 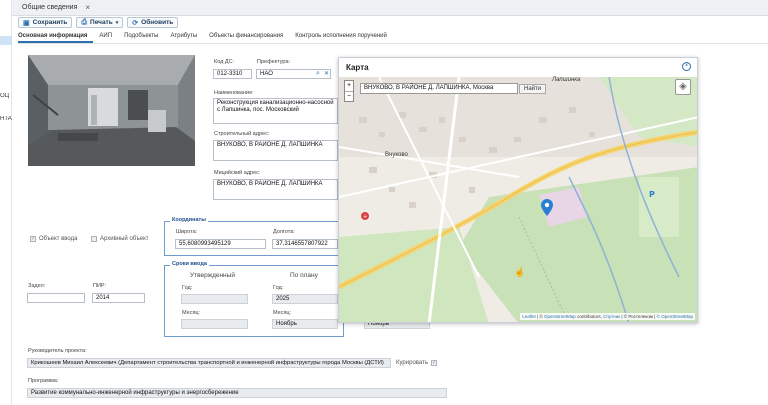 I want to click on tab-main-info: Основная информация, so click(x=56, y=38).